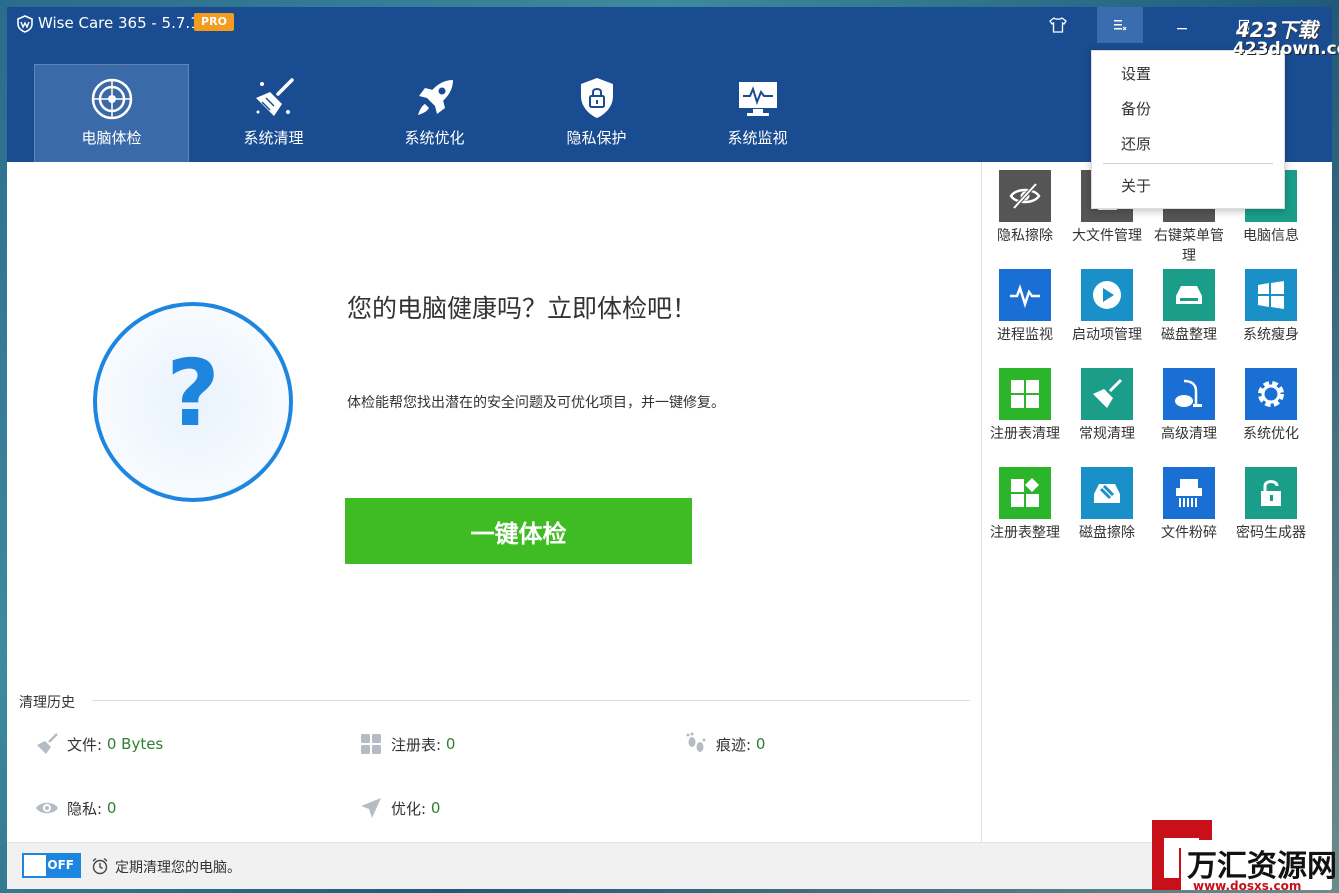 The image size is (1339, 893). Describe the element at coordinates (25, 24) in the screenshot. I see `app-logo-icon` at that location.